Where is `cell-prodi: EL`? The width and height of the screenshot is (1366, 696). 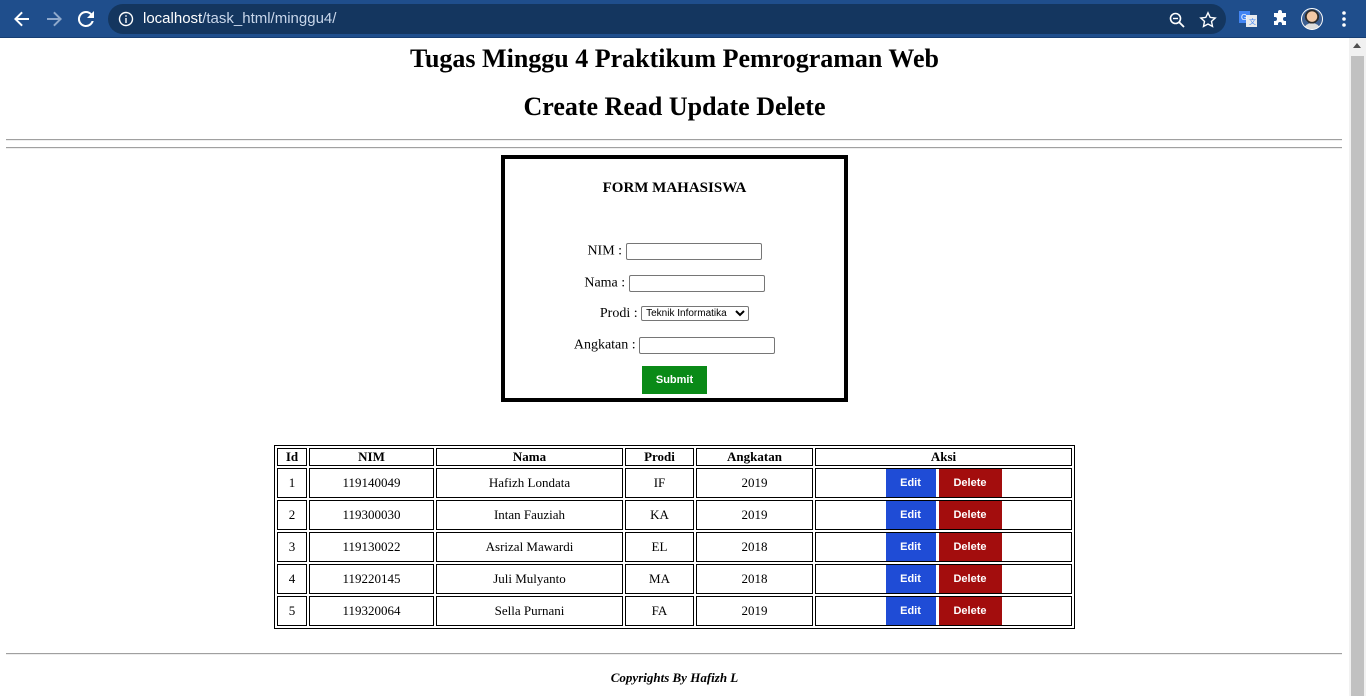
cell-prodi: EL is located at coordinates (659, 547).